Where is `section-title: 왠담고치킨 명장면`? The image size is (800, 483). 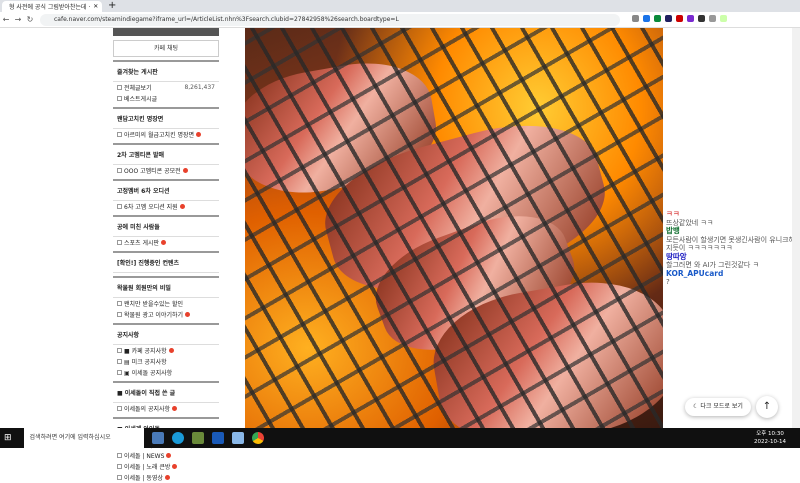 section-title: 왠담고치킨 명장면 is located at coordinates (166, 119).